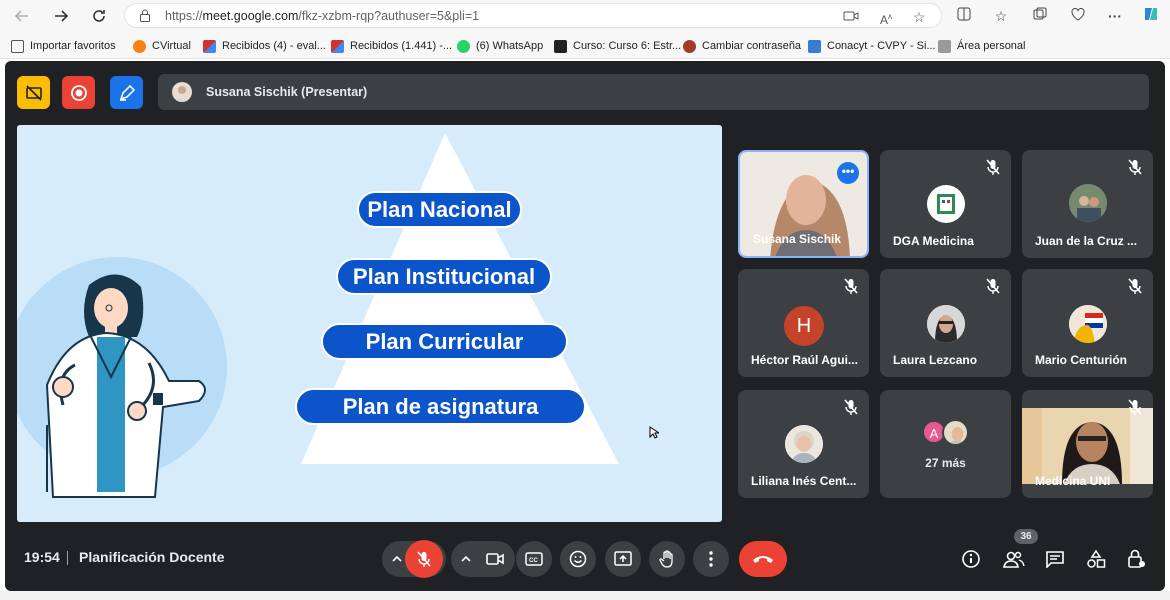 The image size is (1170, 600). I want to click on moodle-icon, so click(139, 46).